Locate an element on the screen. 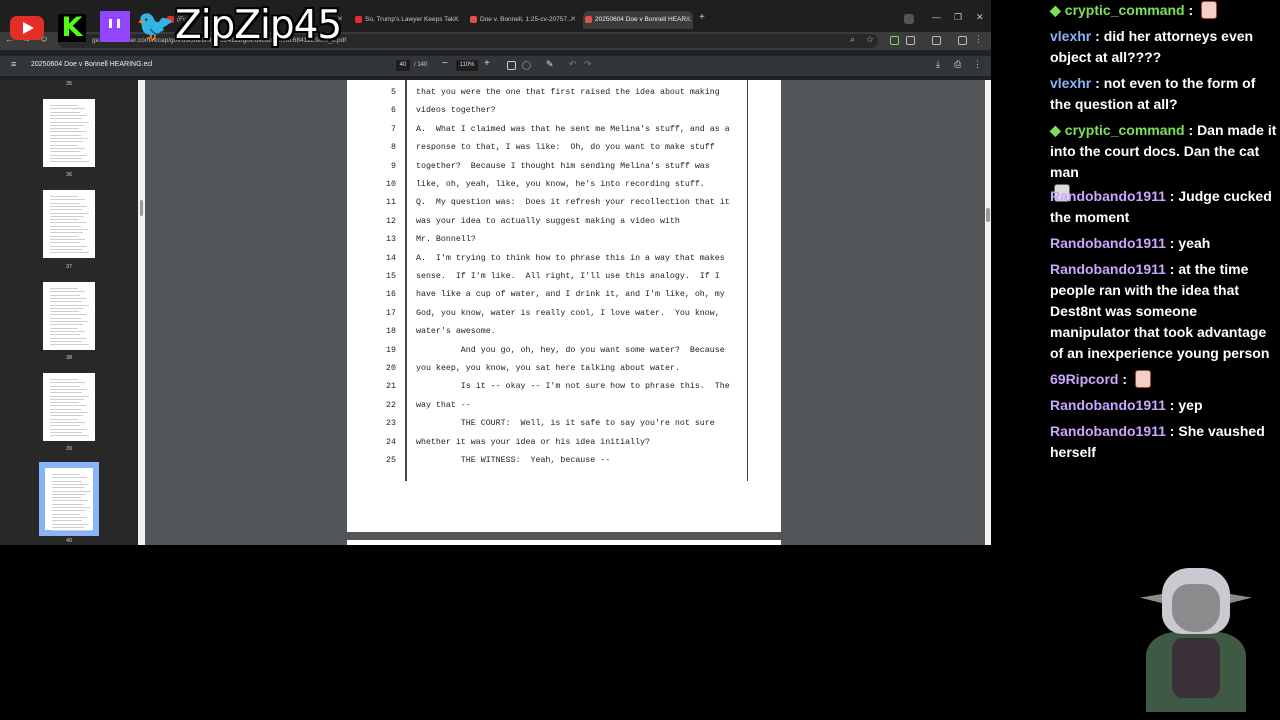 The image size is (1280, 720). thumbnail-page-selected is located at coordinates (69, 499).